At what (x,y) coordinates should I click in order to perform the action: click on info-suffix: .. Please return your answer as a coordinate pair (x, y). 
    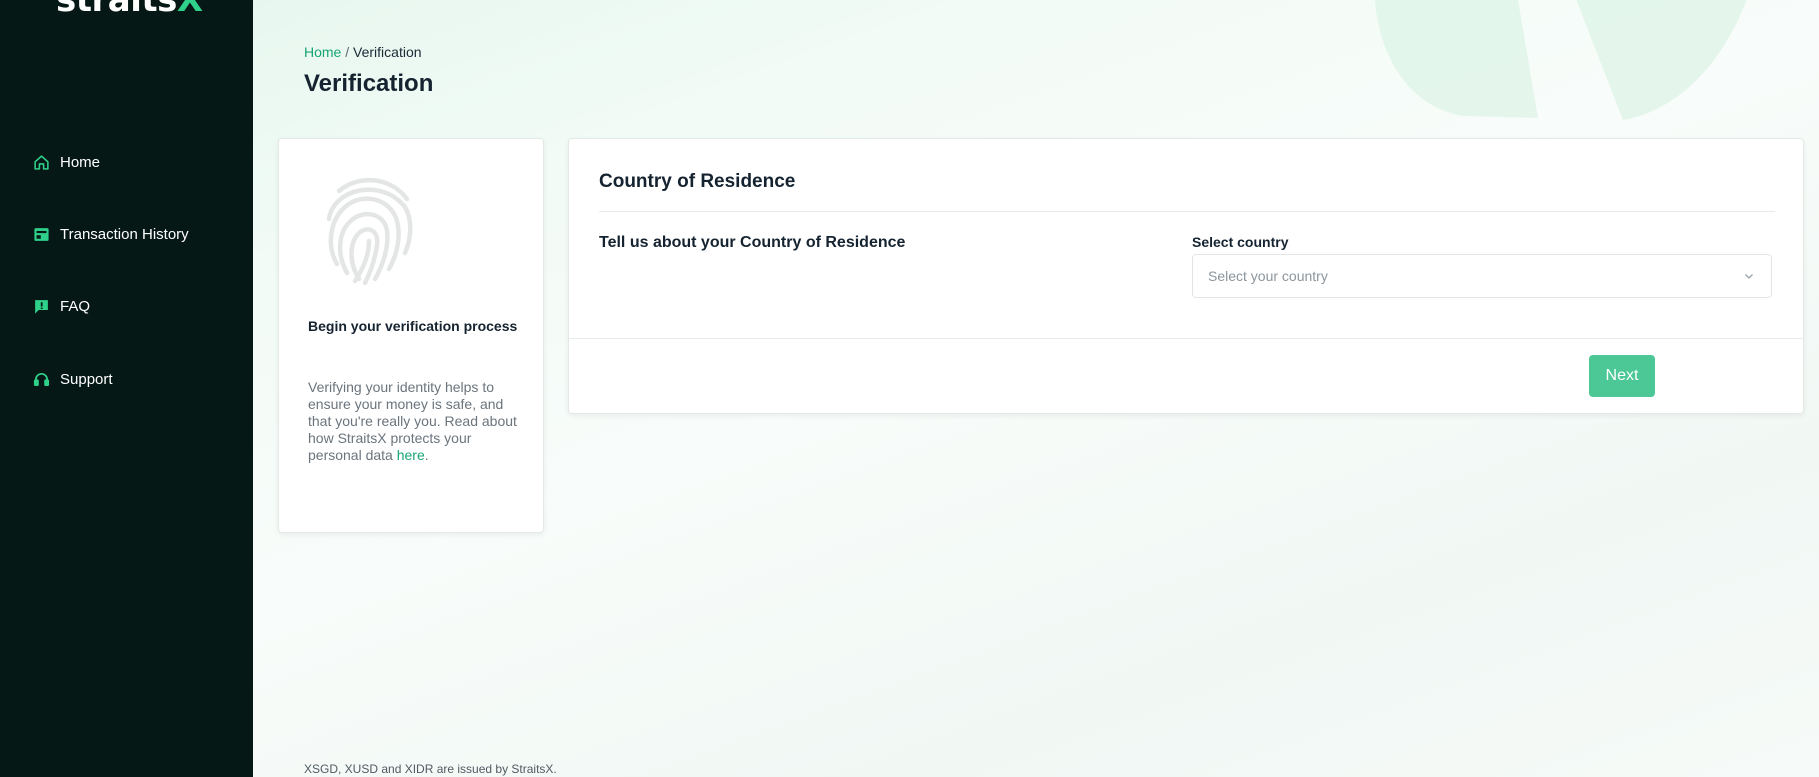
    Looking at the image, I should click on (426, 455).